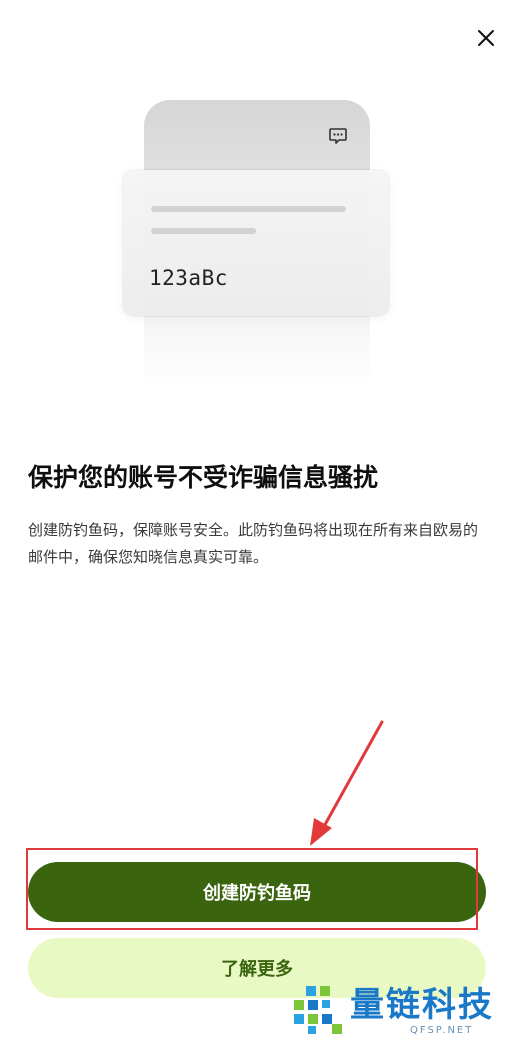 Image resolution: width=512 pixels, height=1044 pixels. I want to click on anti-phishing-illustration: 123aBc, so click(257, 245).